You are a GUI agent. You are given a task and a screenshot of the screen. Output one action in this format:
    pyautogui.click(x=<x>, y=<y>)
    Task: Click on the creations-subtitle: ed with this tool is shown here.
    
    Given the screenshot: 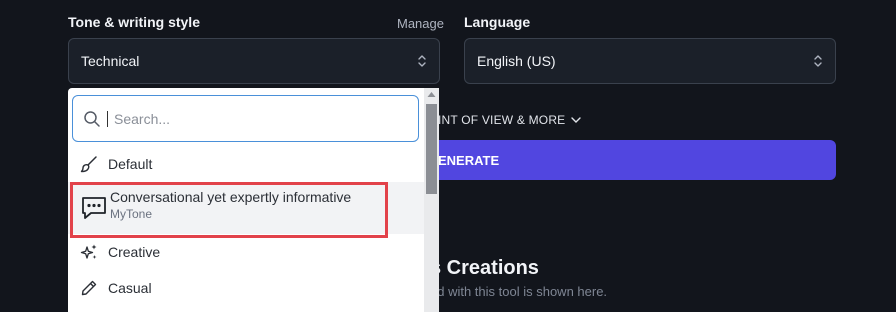 What is the action you would take?
    pyautogui.click(x=519, y=291)
    